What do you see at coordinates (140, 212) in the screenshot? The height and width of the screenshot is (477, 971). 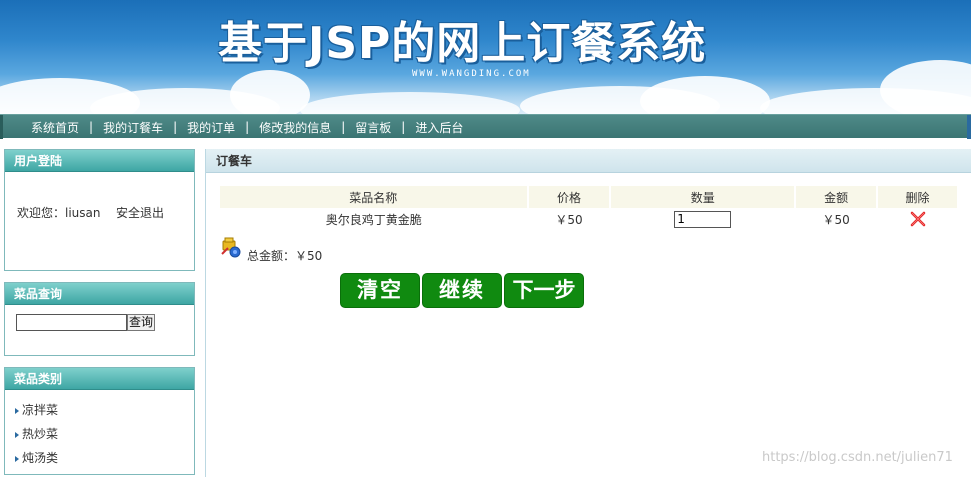 I see `logout-link: 安全退出` at bounding box center [140, 212].